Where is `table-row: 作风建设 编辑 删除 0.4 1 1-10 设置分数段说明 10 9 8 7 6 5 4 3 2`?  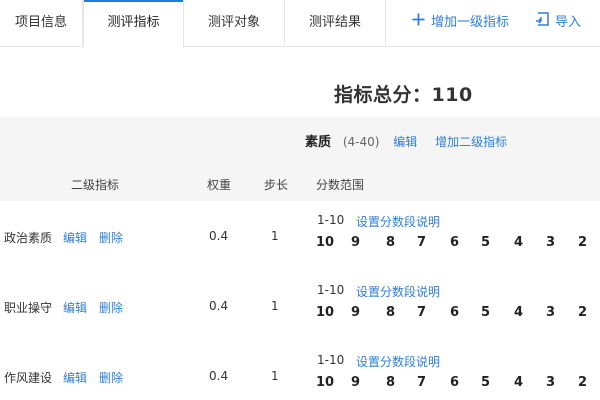 table-row: 作风建设 编辑 删除 0.4 1 1-10 设置分数段说明 10 9 8 7 6 5 4 3 2 is located at coordinates (300, 370).